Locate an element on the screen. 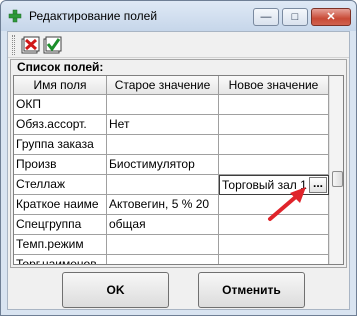  cancel-x-icon is located at coordinates (30, 45).